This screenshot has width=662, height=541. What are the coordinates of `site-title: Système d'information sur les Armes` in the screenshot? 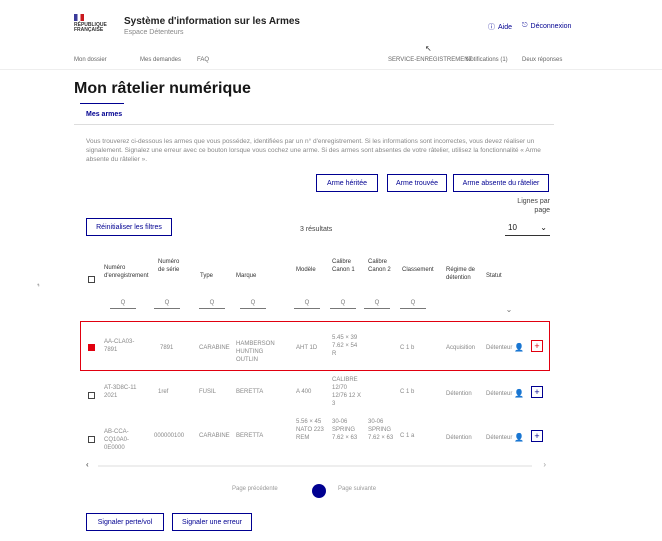 It's located at (212, 21).